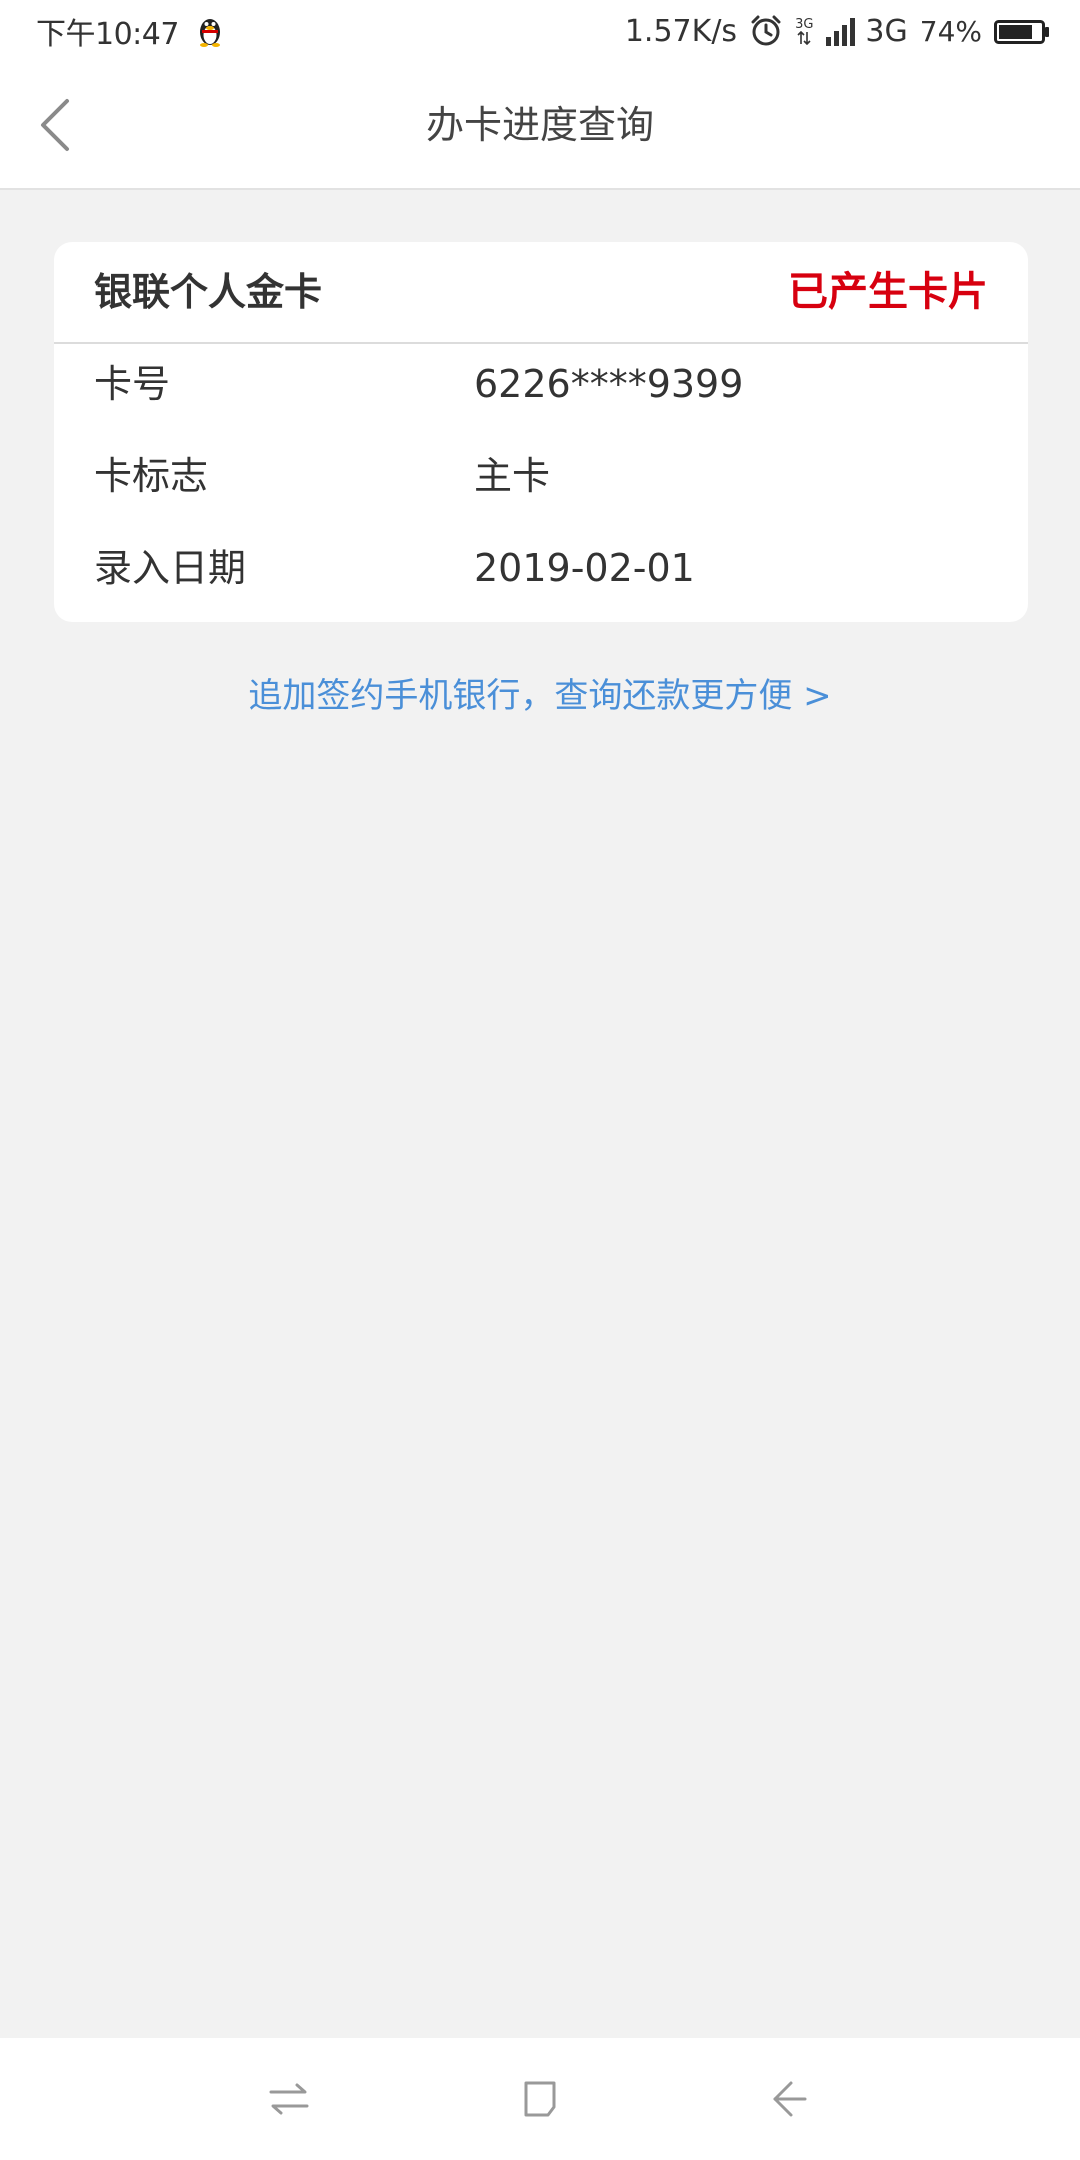 Image resolution: width=1080 pixels, height=2160 pixels. I want to click on system-back-button, so click(789, 2099).